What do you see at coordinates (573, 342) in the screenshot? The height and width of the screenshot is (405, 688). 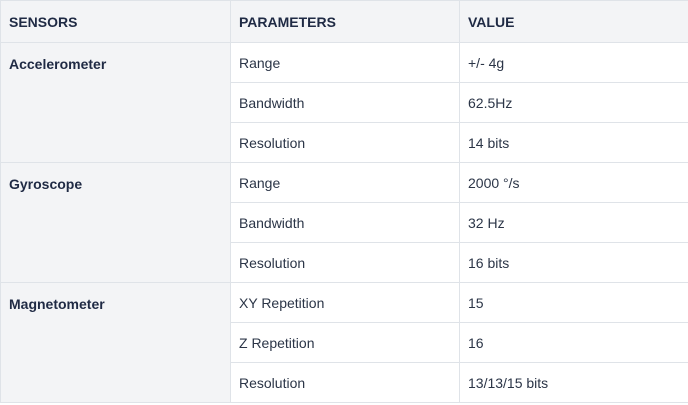 I see `value-cell: 16` at bounding box center [573, 342].